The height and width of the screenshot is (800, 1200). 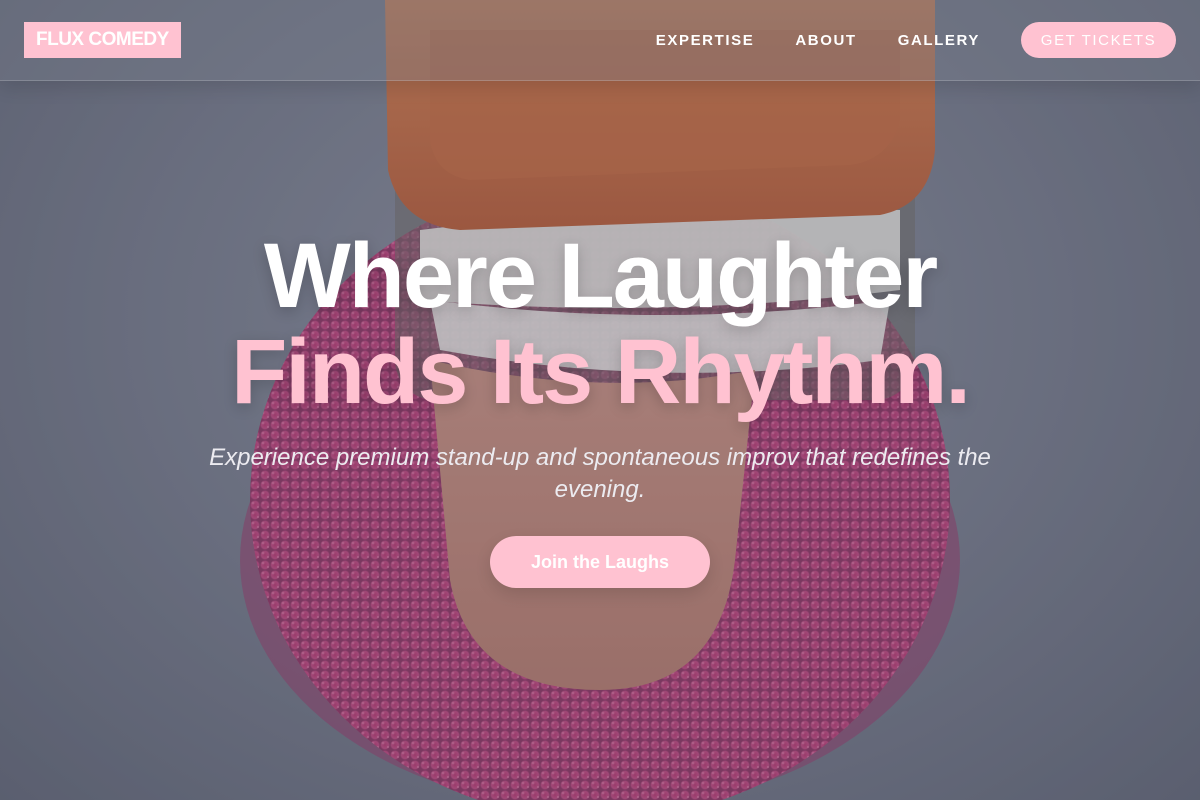 I want to click on headline-line-1: Where Laughter, so click(x=600, y=276).